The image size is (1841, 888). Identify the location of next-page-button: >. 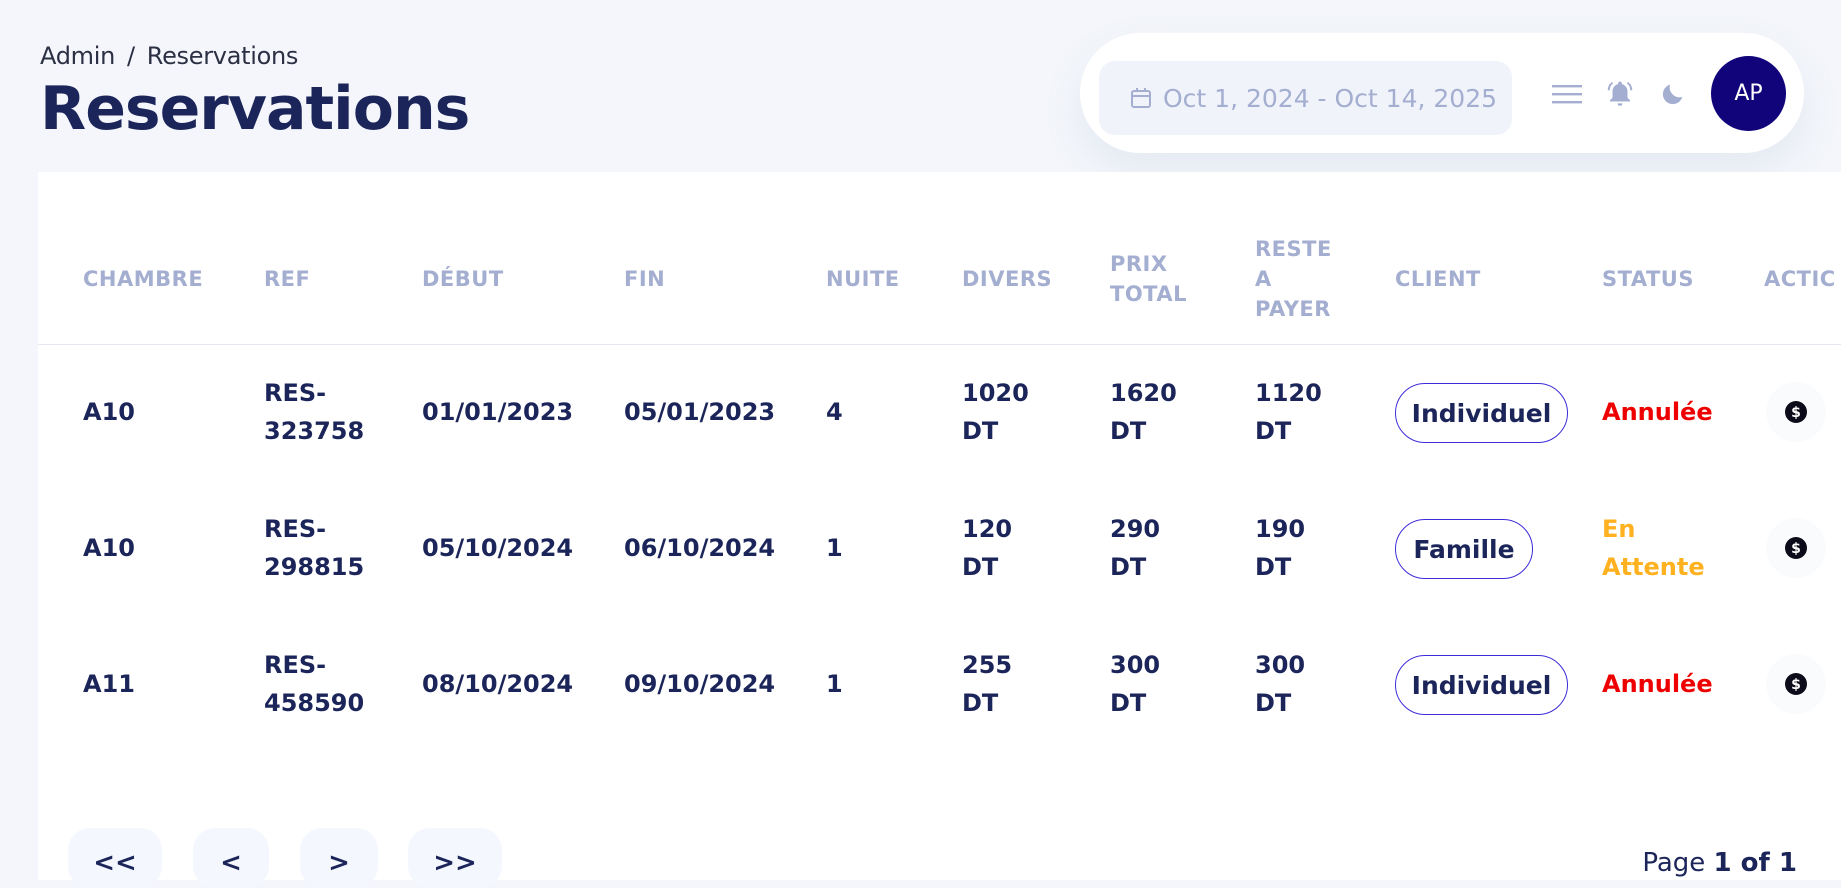
(339, 858).